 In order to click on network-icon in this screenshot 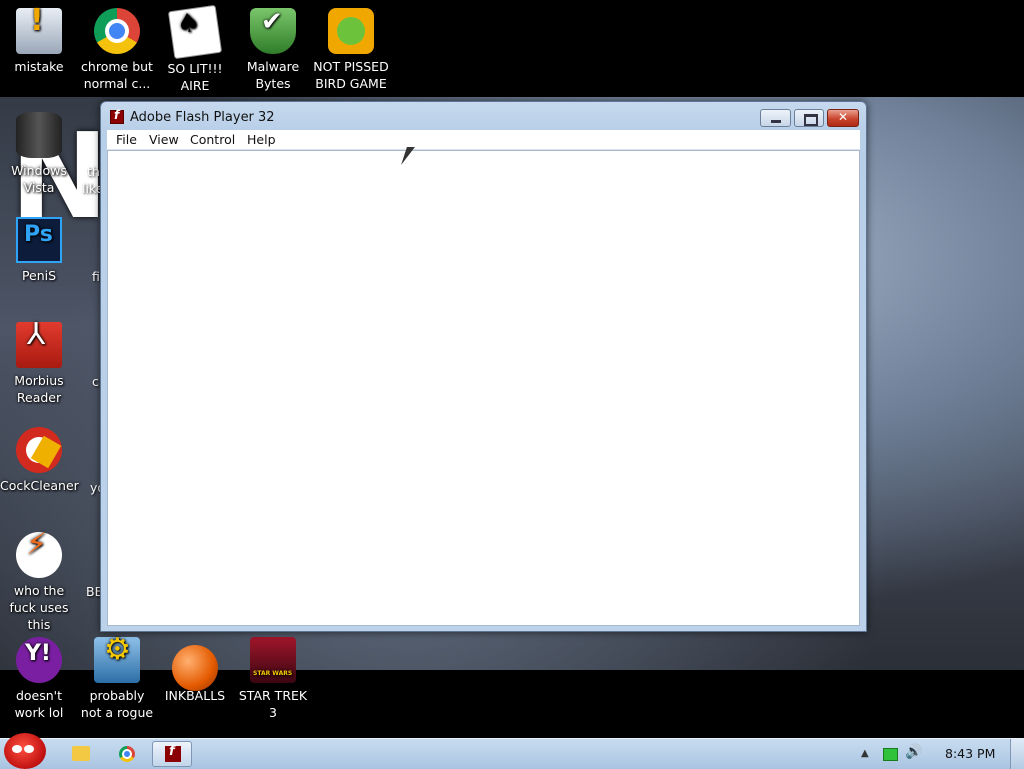, I will do `click(890, 754)`.